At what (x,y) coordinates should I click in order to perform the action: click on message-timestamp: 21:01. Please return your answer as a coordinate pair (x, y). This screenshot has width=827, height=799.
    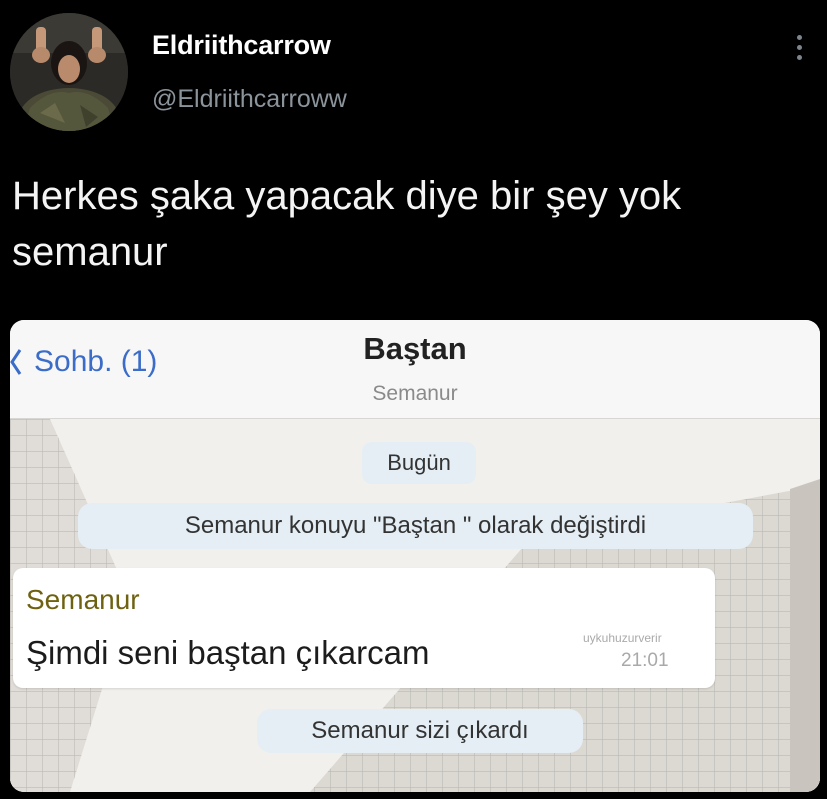
    Looking at the image, I should click on (645, 660).